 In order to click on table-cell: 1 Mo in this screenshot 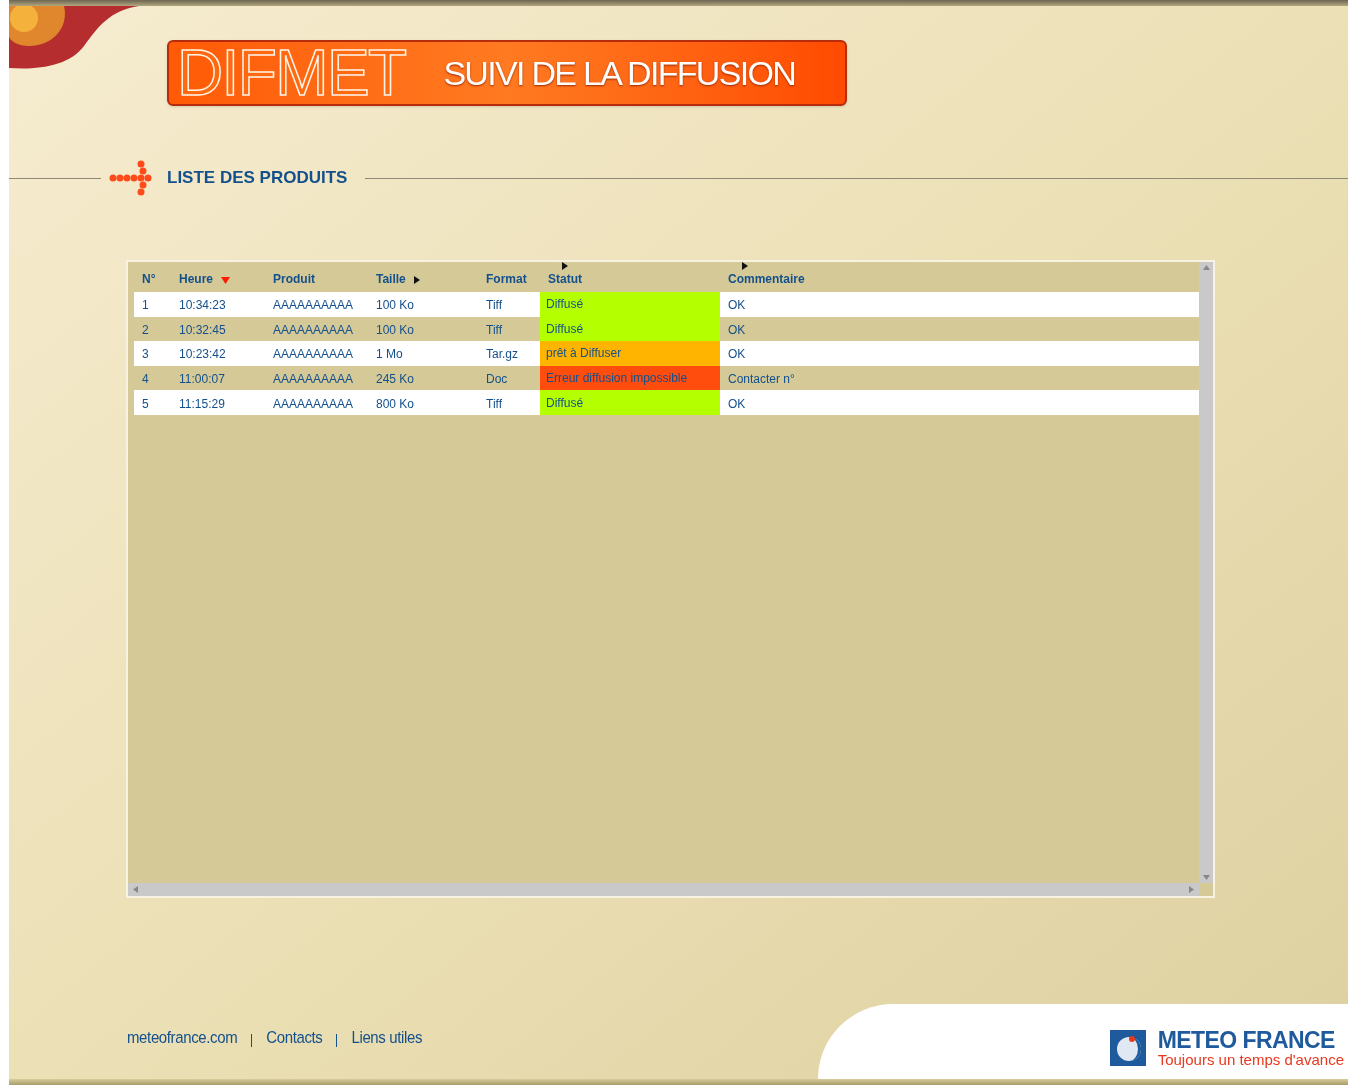, I will do `click(389, 354)`.